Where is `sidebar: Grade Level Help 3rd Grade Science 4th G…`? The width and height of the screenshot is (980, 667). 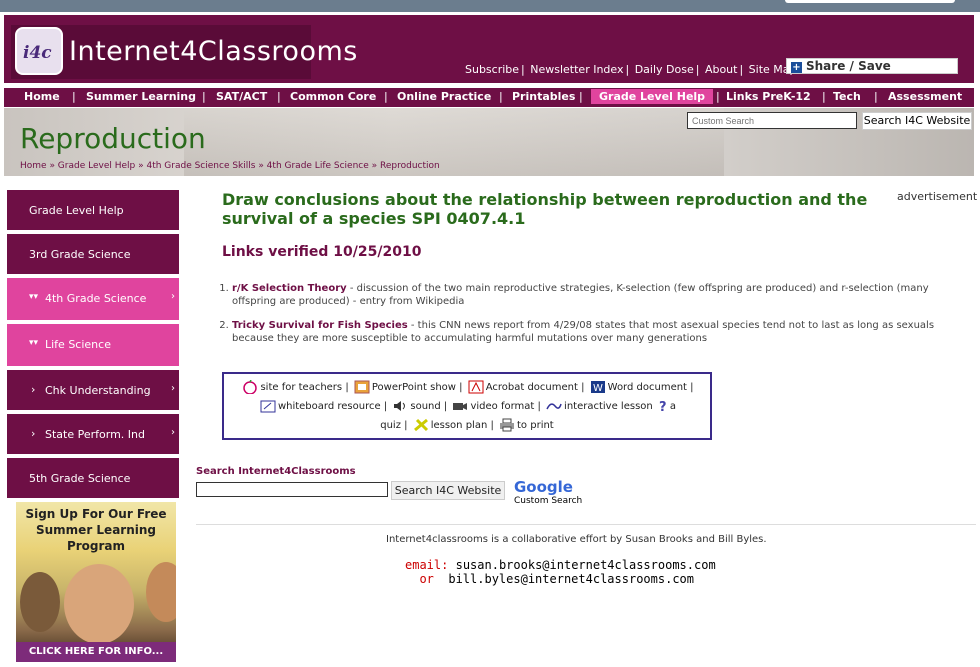
sidebar: Grade Level Help 3rd Grade Science 4th G… is located at coordinates (93, 345).